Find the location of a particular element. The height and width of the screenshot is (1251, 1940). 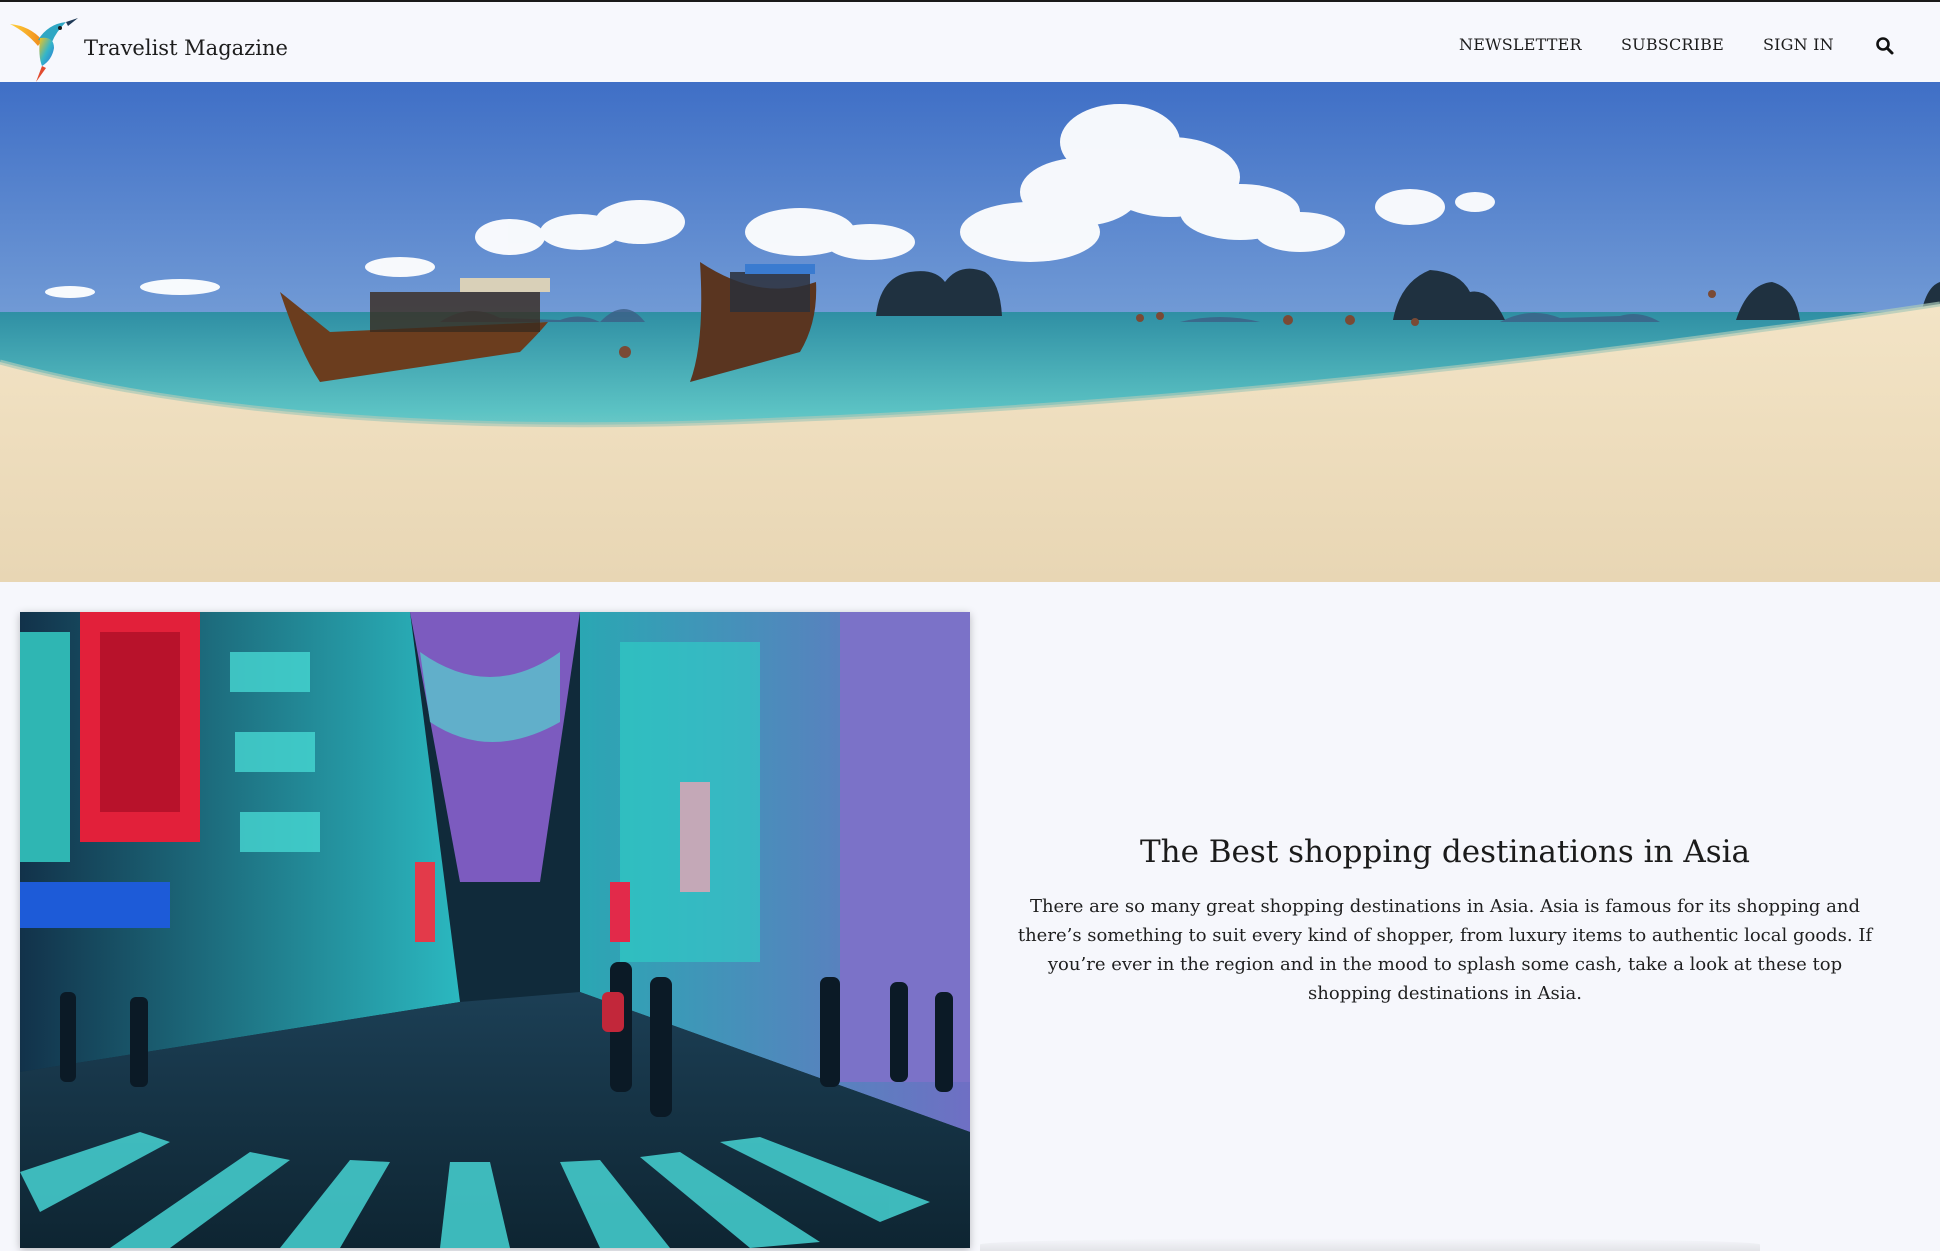

nav-subscribe: SUBSCRIBE is located at coordinates (1672, 44).